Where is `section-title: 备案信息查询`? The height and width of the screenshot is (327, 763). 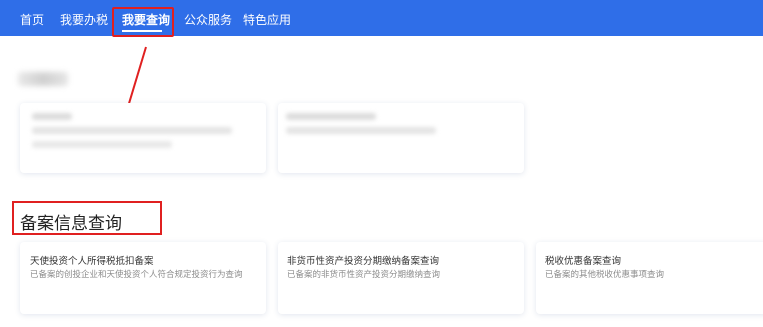 section-title: 备案信息查询 is located at coordinates (71, 224).